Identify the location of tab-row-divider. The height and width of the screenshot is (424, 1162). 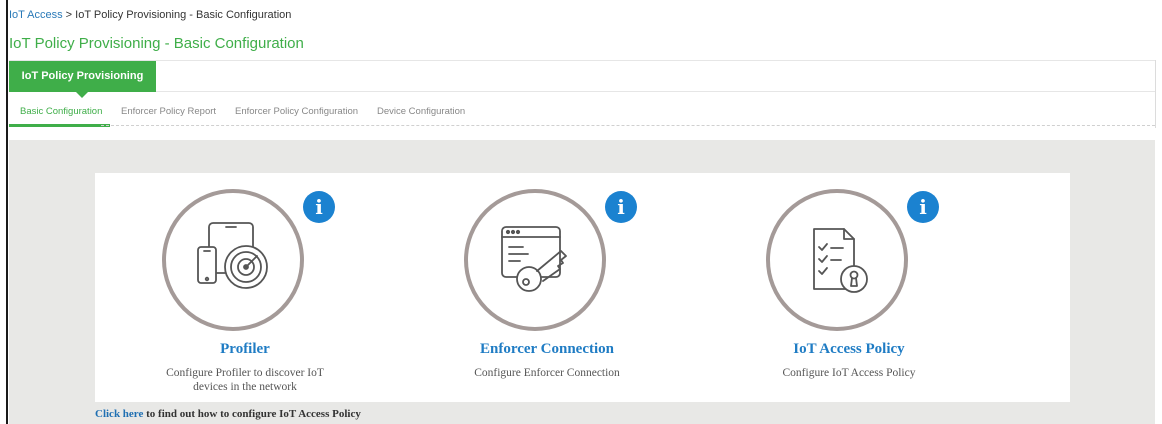
(655, 91).